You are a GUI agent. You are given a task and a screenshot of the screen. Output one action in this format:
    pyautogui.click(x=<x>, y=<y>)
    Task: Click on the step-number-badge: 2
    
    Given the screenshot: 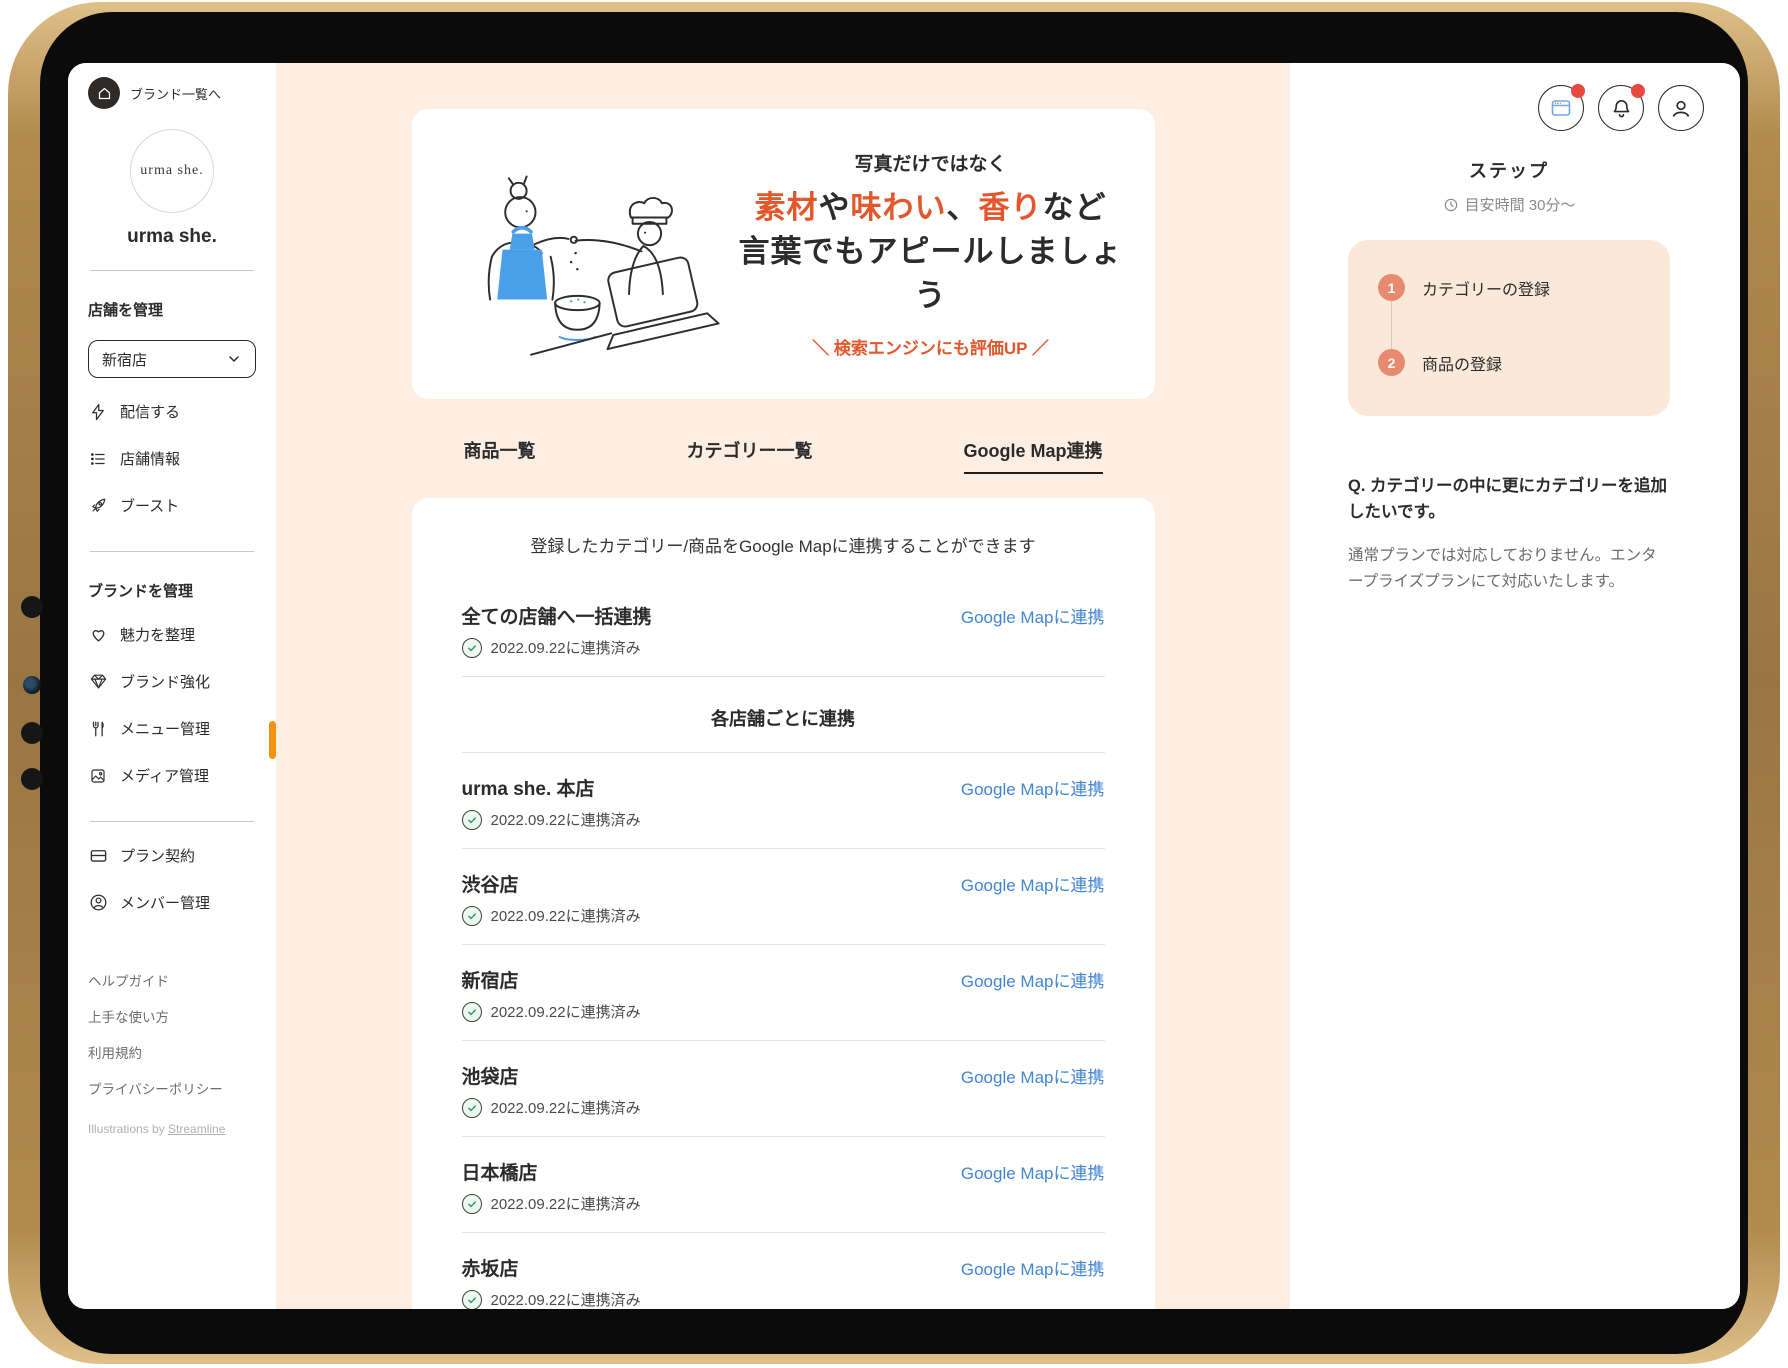 What is the action you would take?
    pyautogui.click(x=1391, y=362)
    